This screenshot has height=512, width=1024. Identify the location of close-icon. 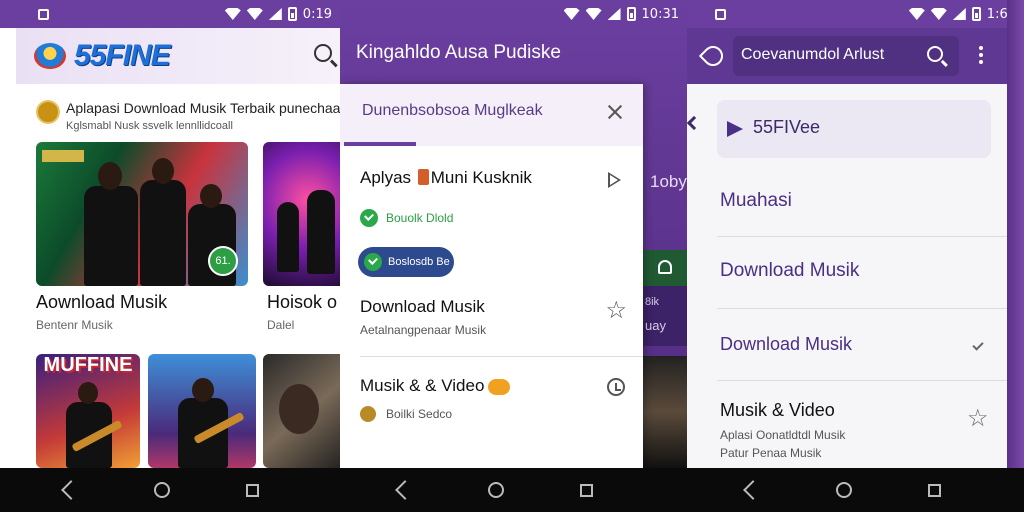
(615, 112).